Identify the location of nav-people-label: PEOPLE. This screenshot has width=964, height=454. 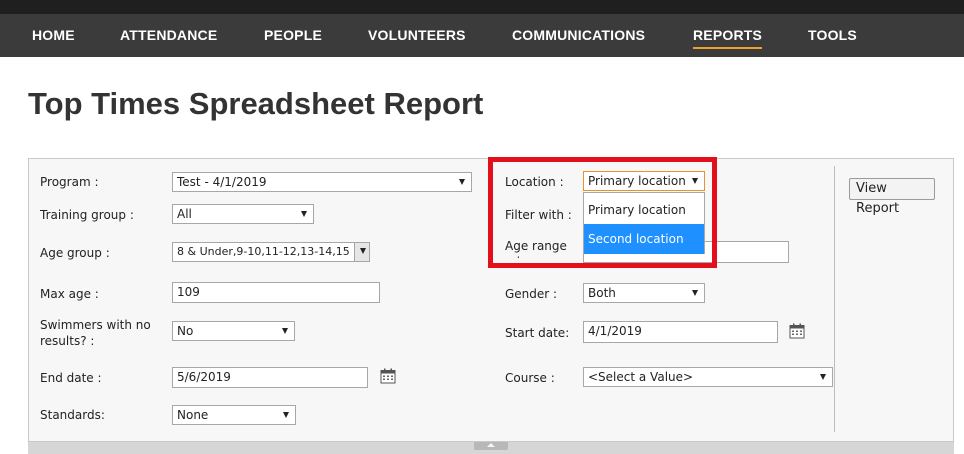
(293, 35).